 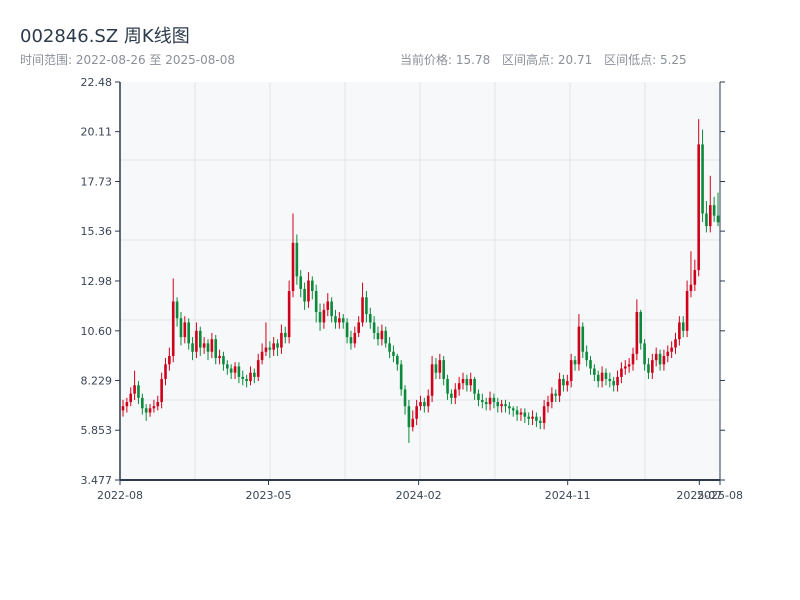 What do you see at coordinates (97, 82) in the screenshot?
I see `y-tick-label: 22.48` at bounding box center [97, 82].